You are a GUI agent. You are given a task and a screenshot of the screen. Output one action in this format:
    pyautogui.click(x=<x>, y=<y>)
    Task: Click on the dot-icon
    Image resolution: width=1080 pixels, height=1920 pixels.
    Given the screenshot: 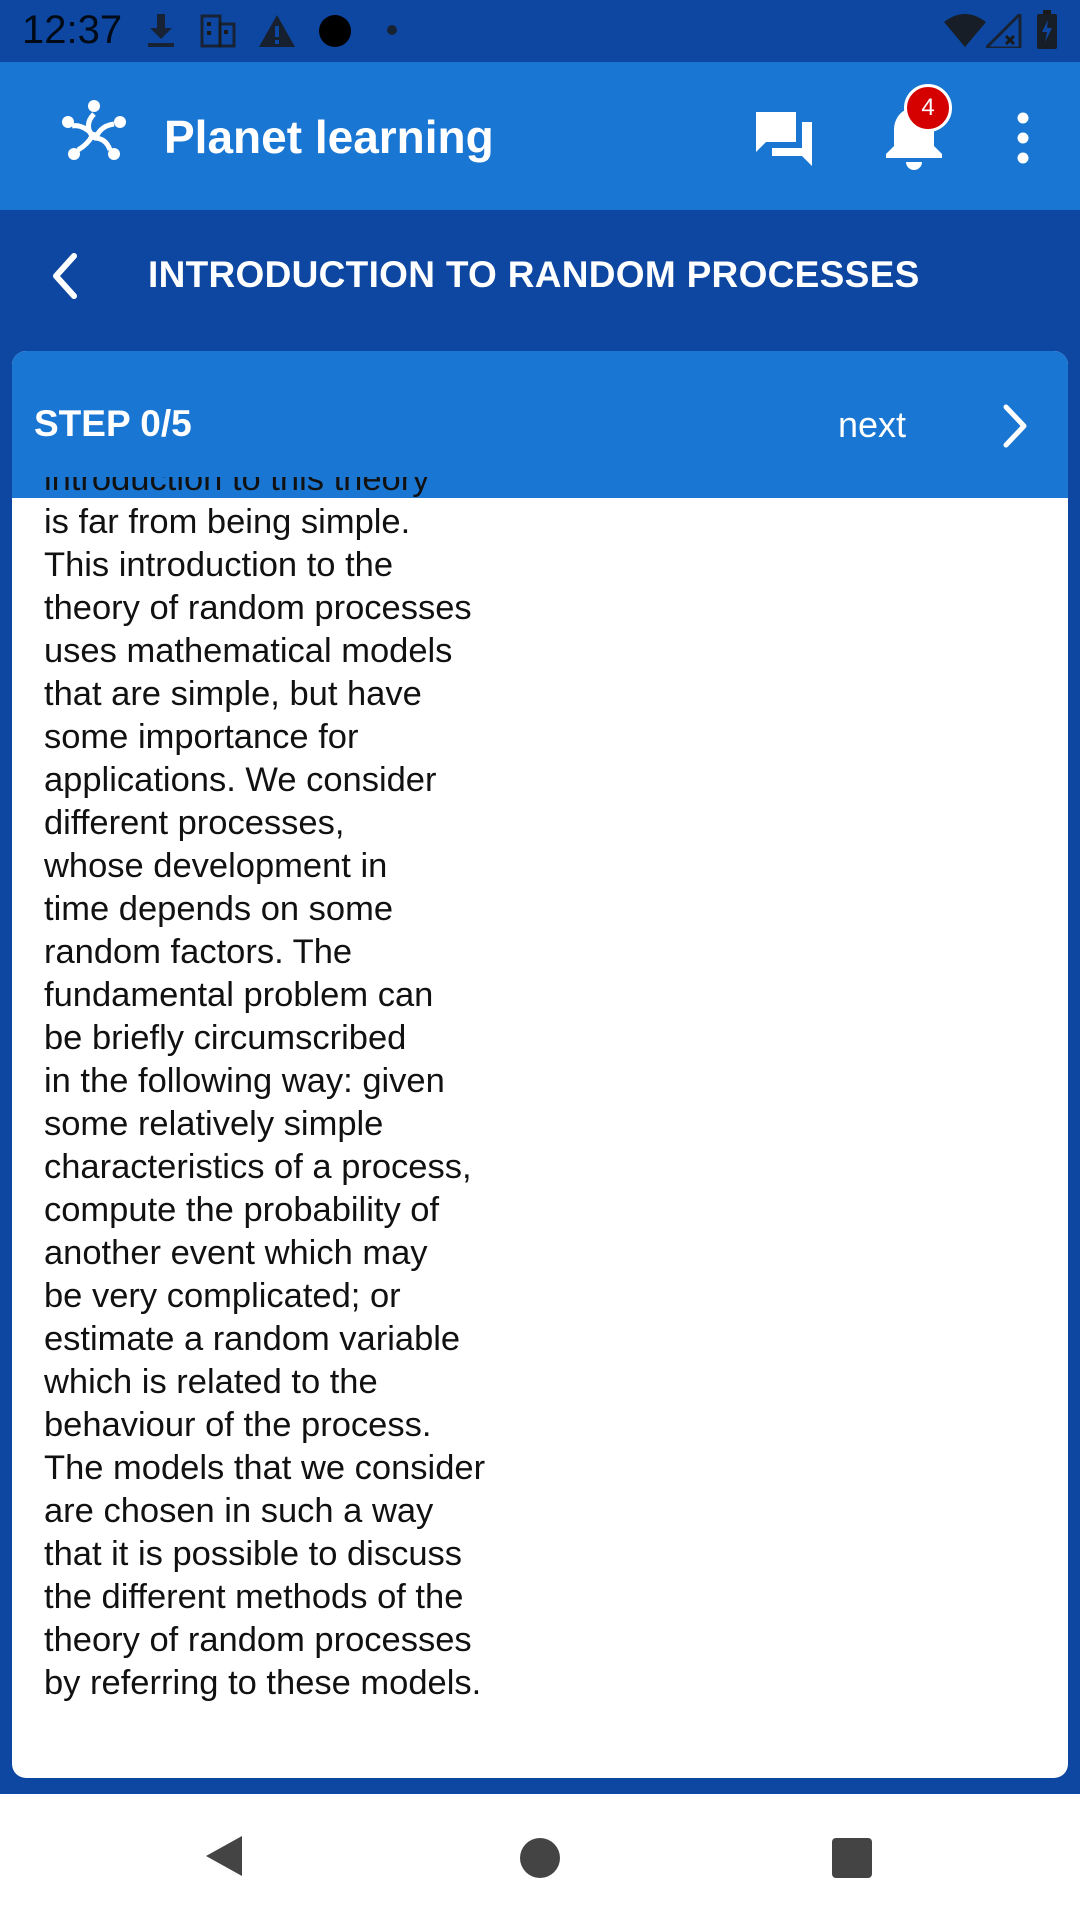 What is the action you would take?
    pyautogui.click(x=392, y=30)
    